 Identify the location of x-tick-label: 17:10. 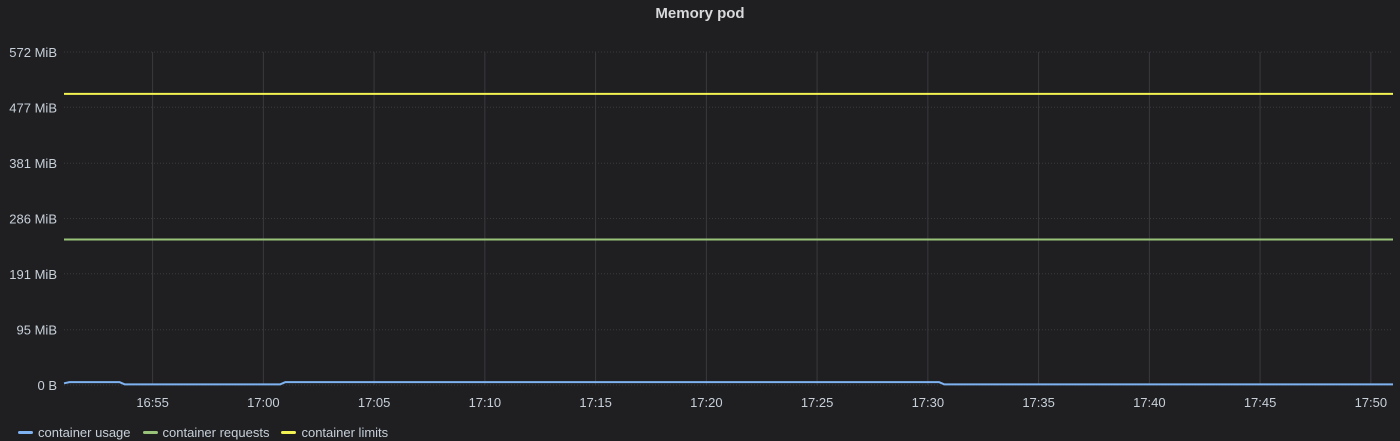
(485, 402).